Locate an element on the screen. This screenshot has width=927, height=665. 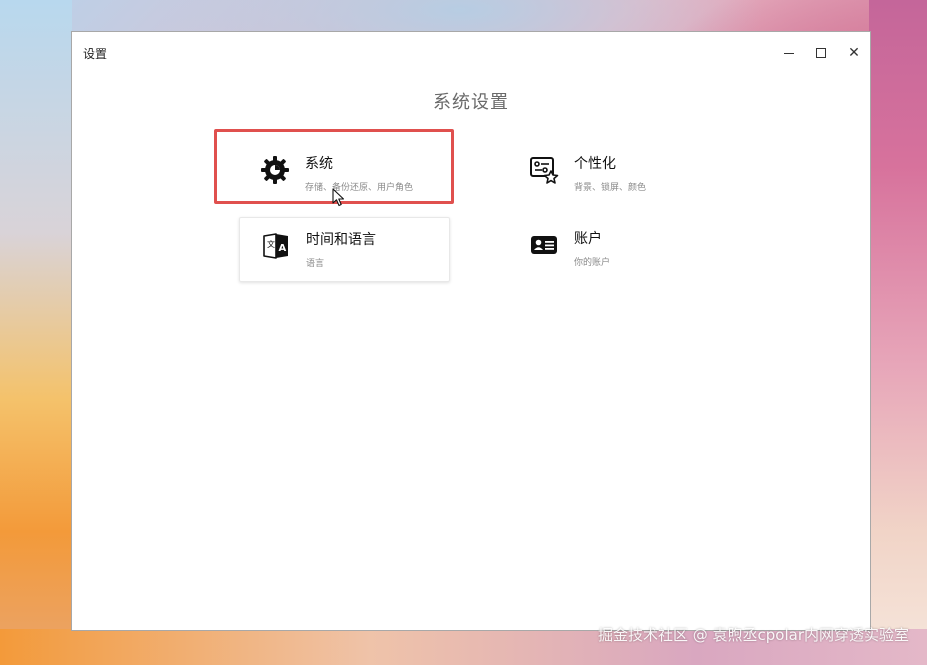
mouse-cursor-icon is located at coordinates (338, 197).